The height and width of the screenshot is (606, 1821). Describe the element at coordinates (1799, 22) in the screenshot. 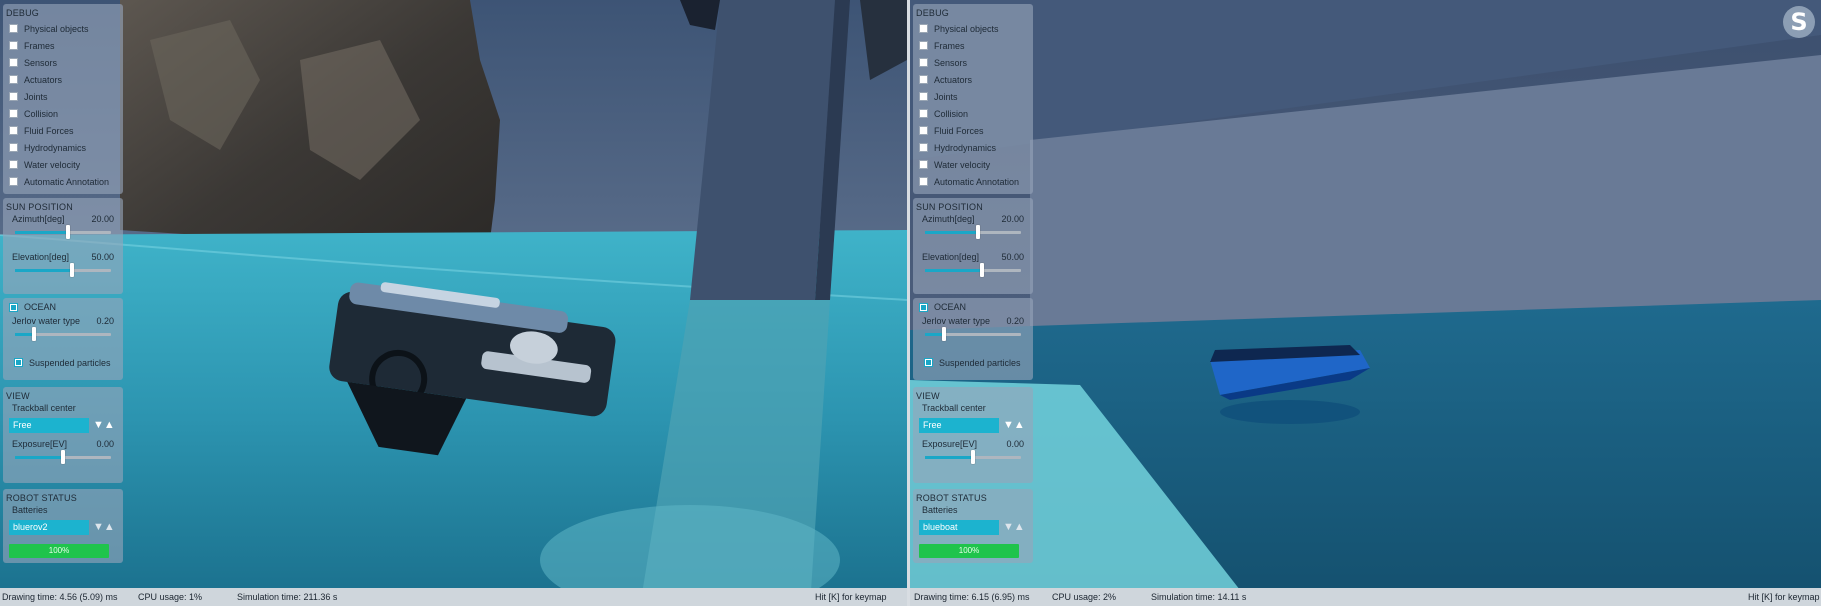

I see `app-logo-icon: S` at that location.